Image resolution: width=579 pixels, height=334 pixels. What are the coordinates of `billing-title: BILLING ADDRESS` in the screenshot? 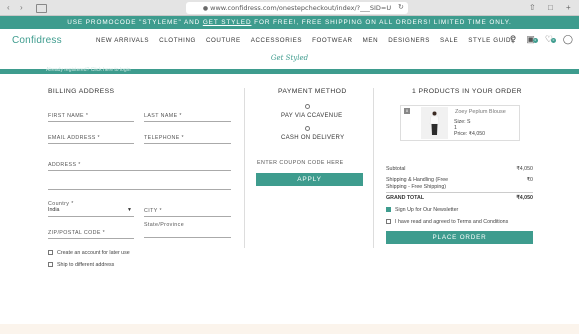 It's located at (81, 91).